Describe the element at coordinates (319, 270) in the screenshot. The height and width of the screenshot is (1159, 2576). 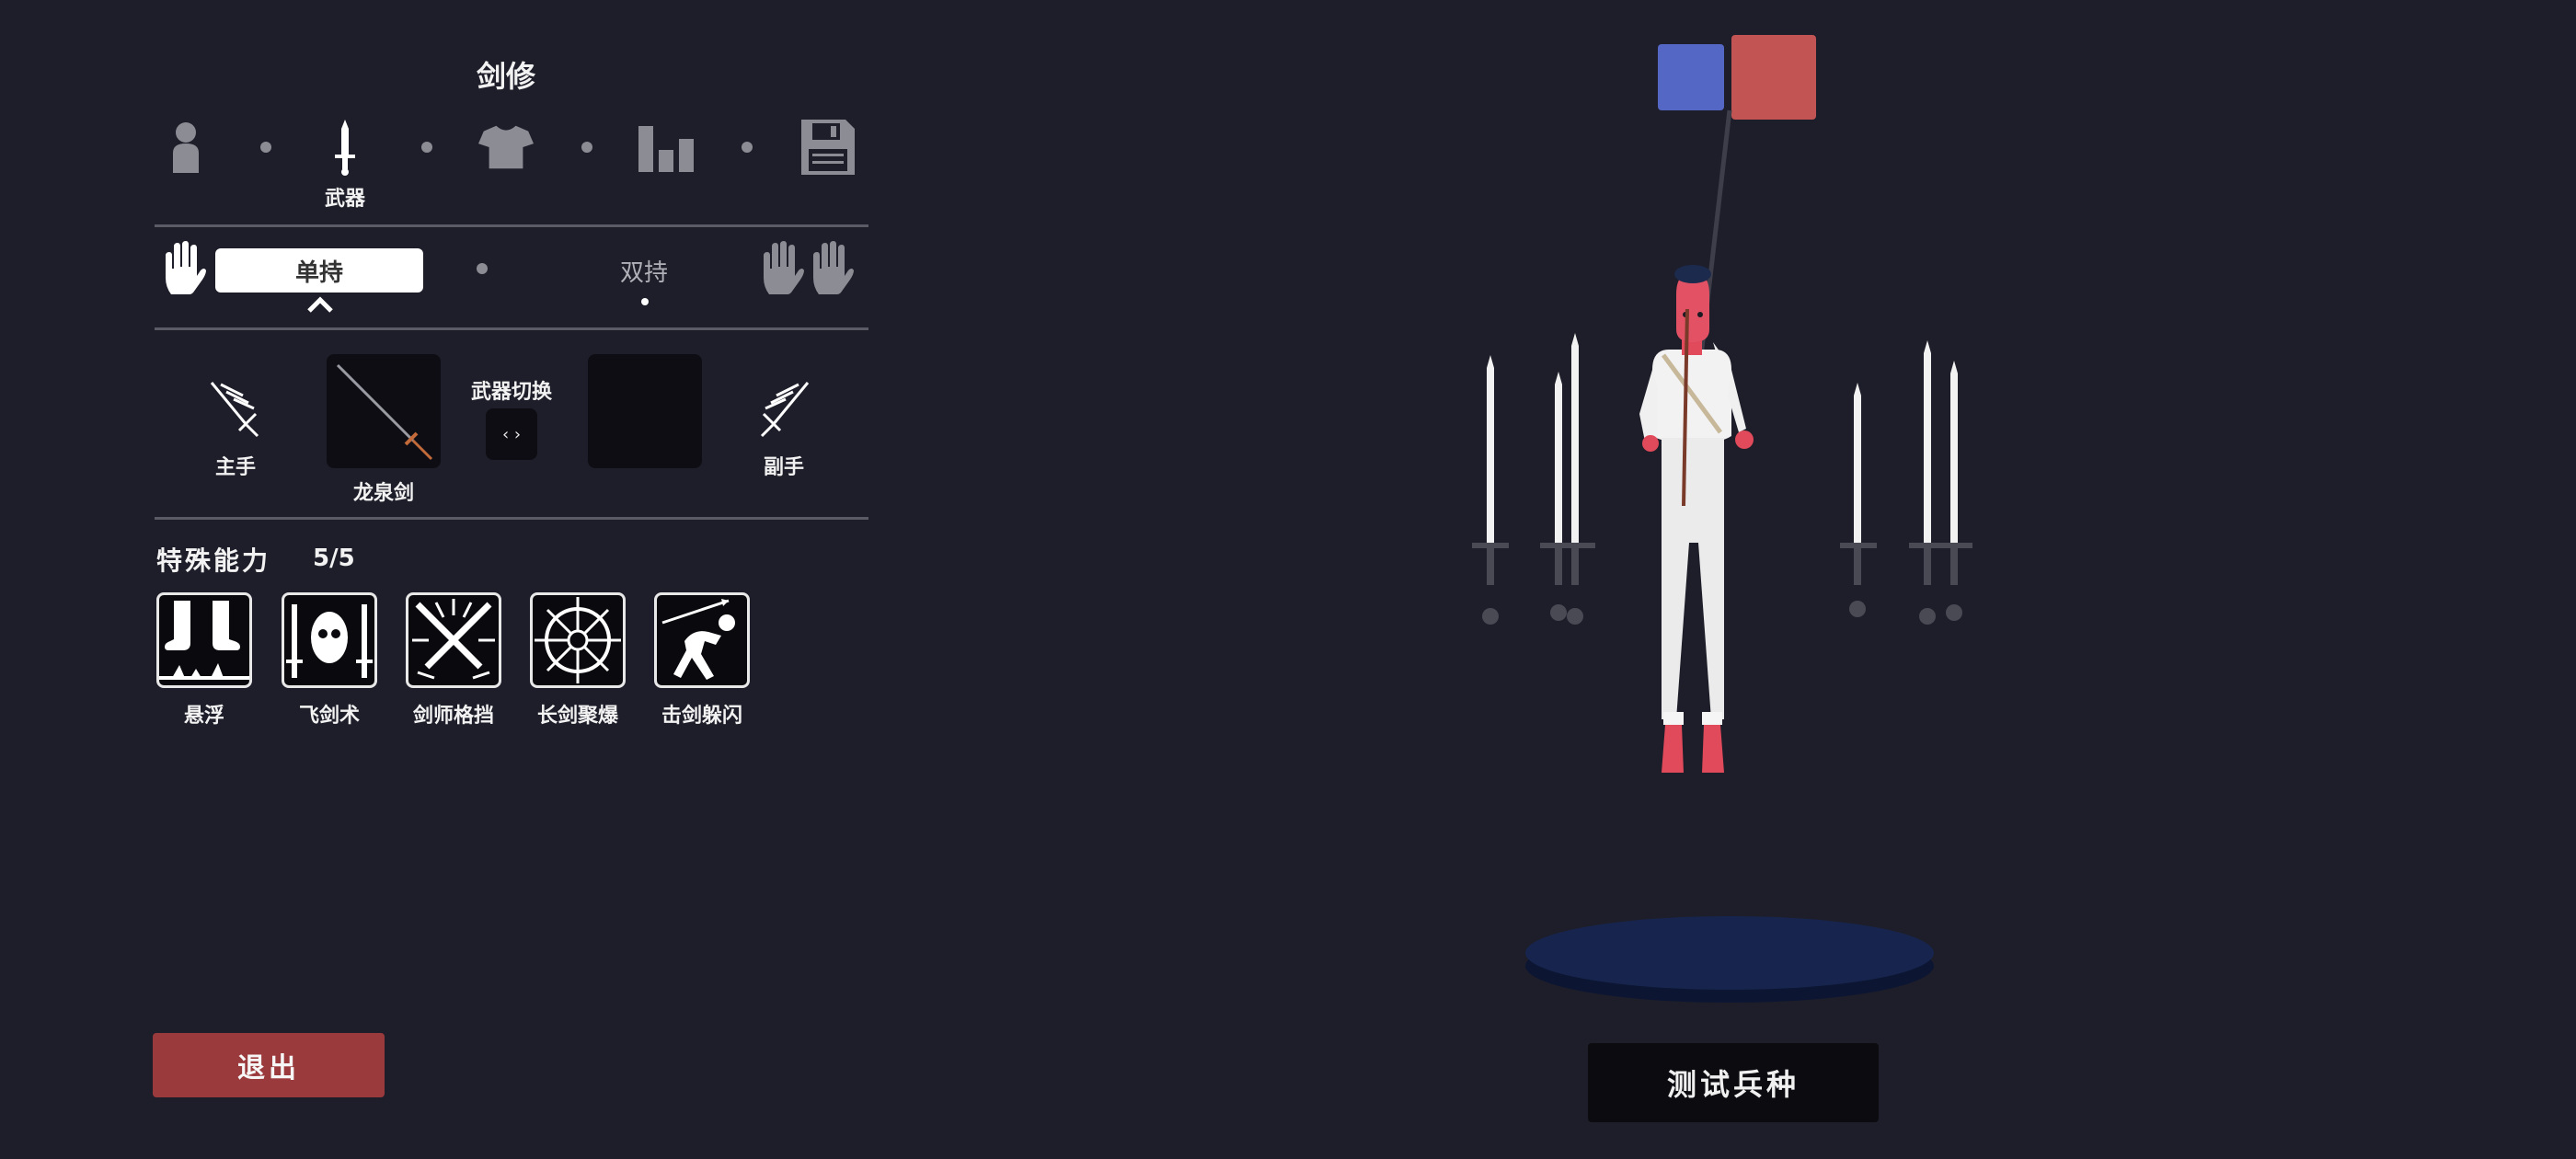
I see `single-grip-button: 单持` at that location.